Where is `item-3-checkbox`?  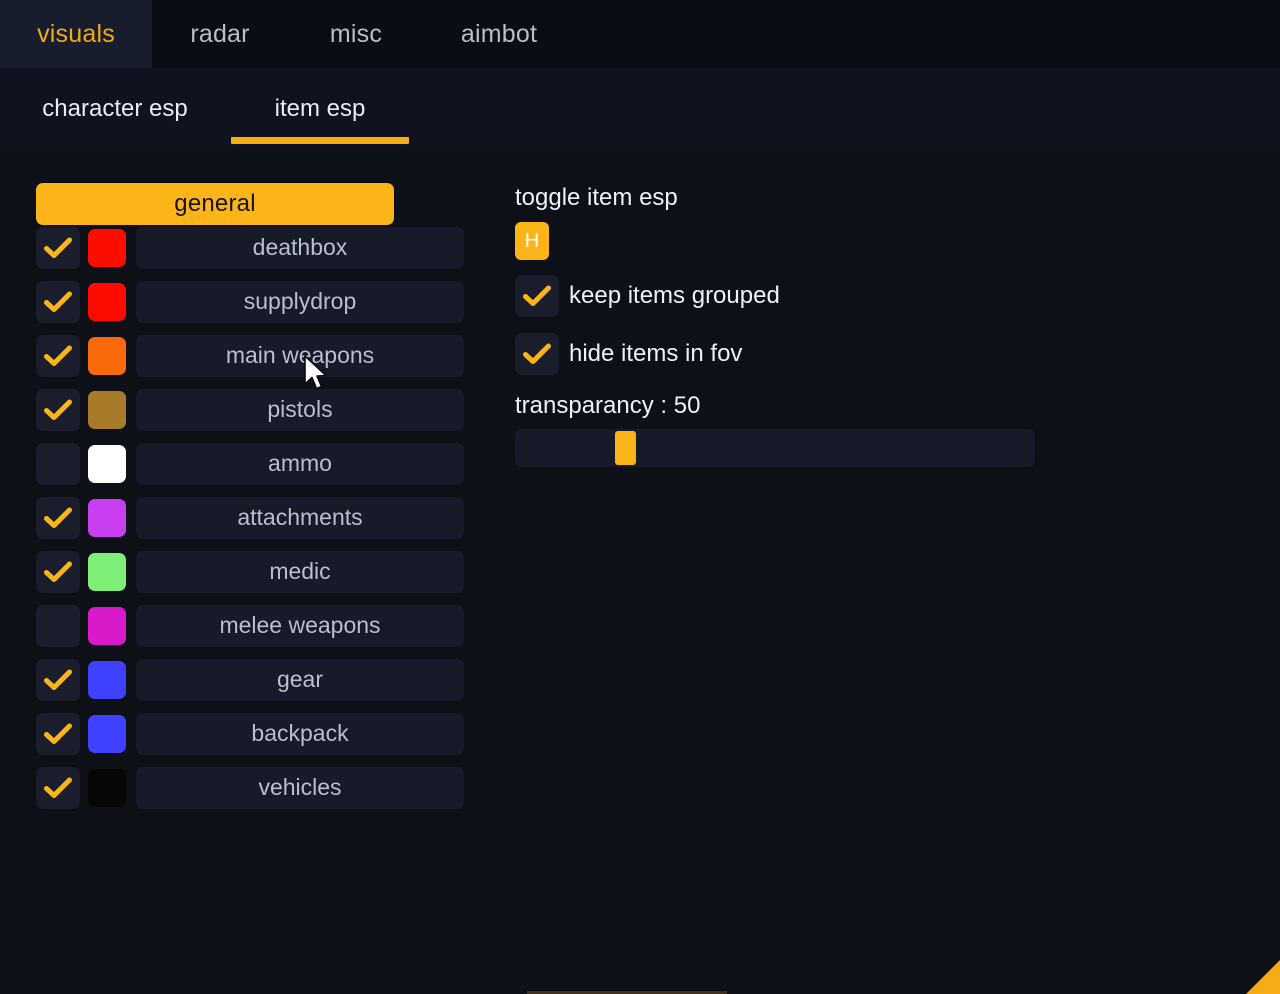 item-3-checkbox is located at coordinates (58, 409).